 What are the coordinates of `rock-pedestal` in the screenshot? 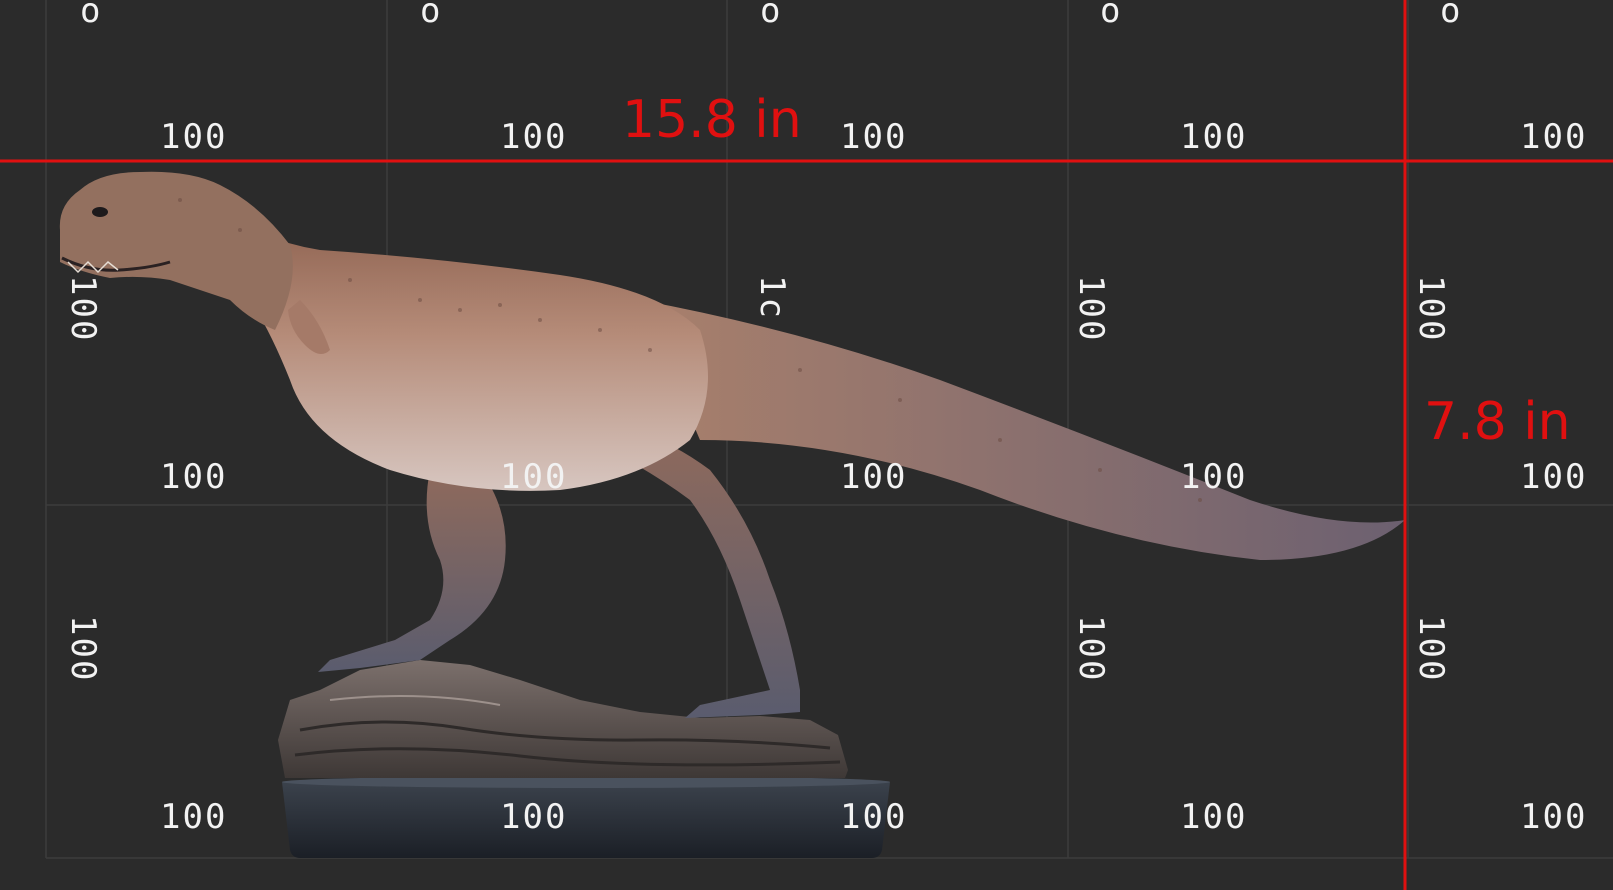 It's located at (563, 719).